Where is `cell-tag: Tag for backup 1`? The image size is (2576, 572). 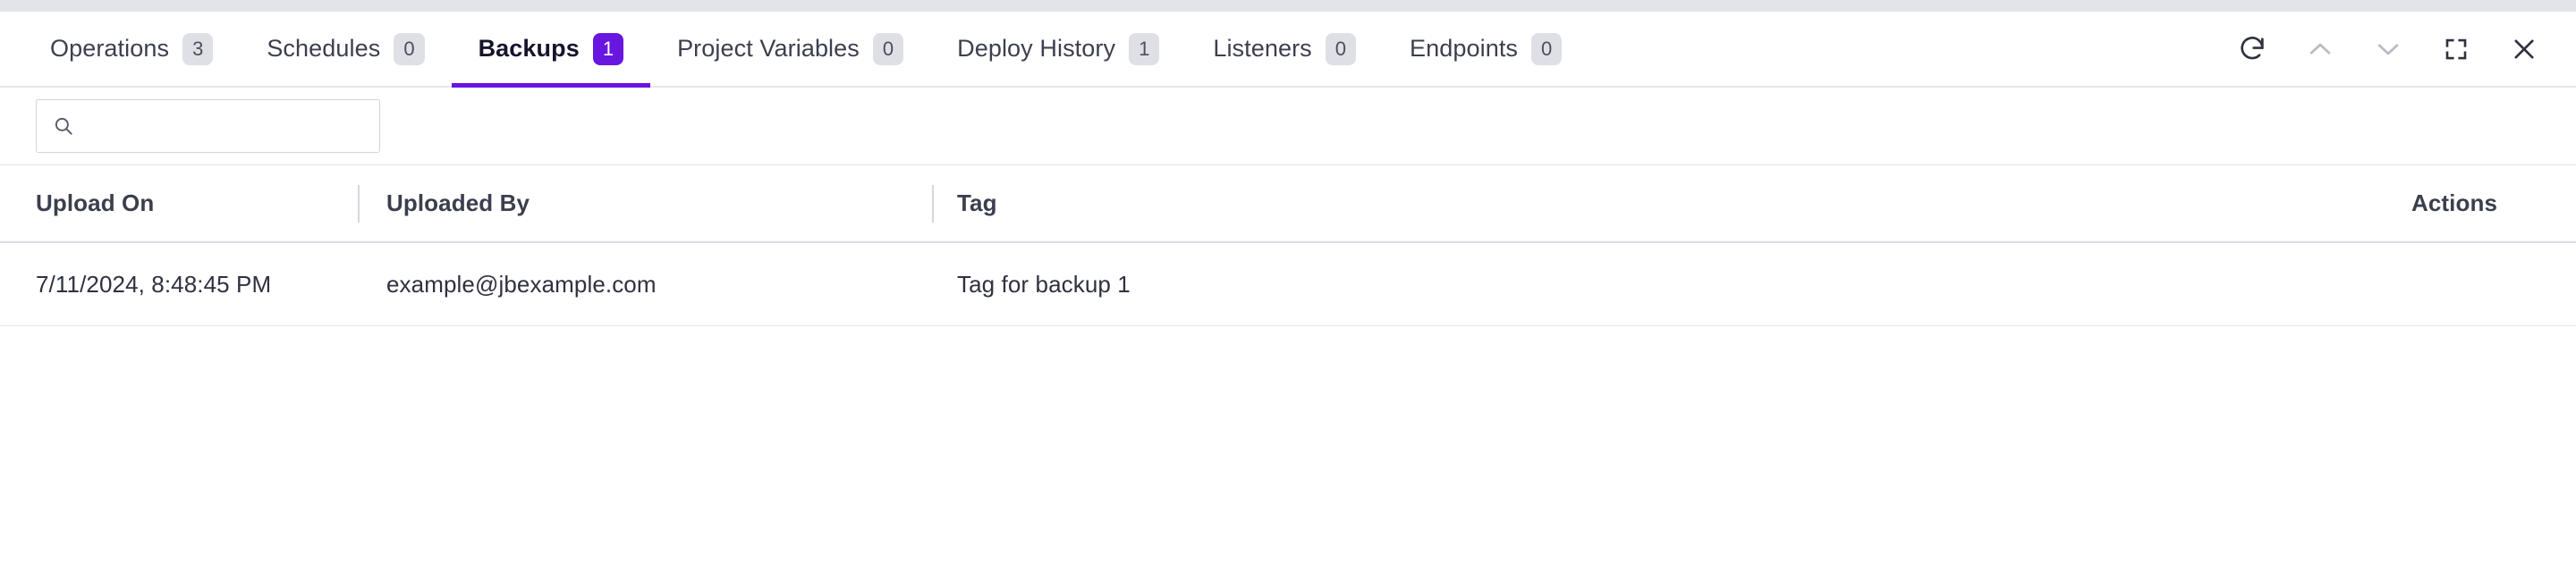
cell-tag: Tag for backup 1 is located at coordinates (1637, 284).